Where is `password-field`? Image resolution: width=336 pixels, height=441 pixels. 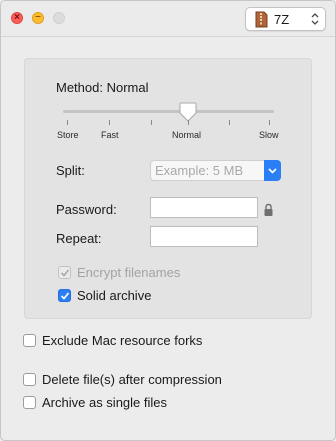
password-field is located at coordinates (204, 207).